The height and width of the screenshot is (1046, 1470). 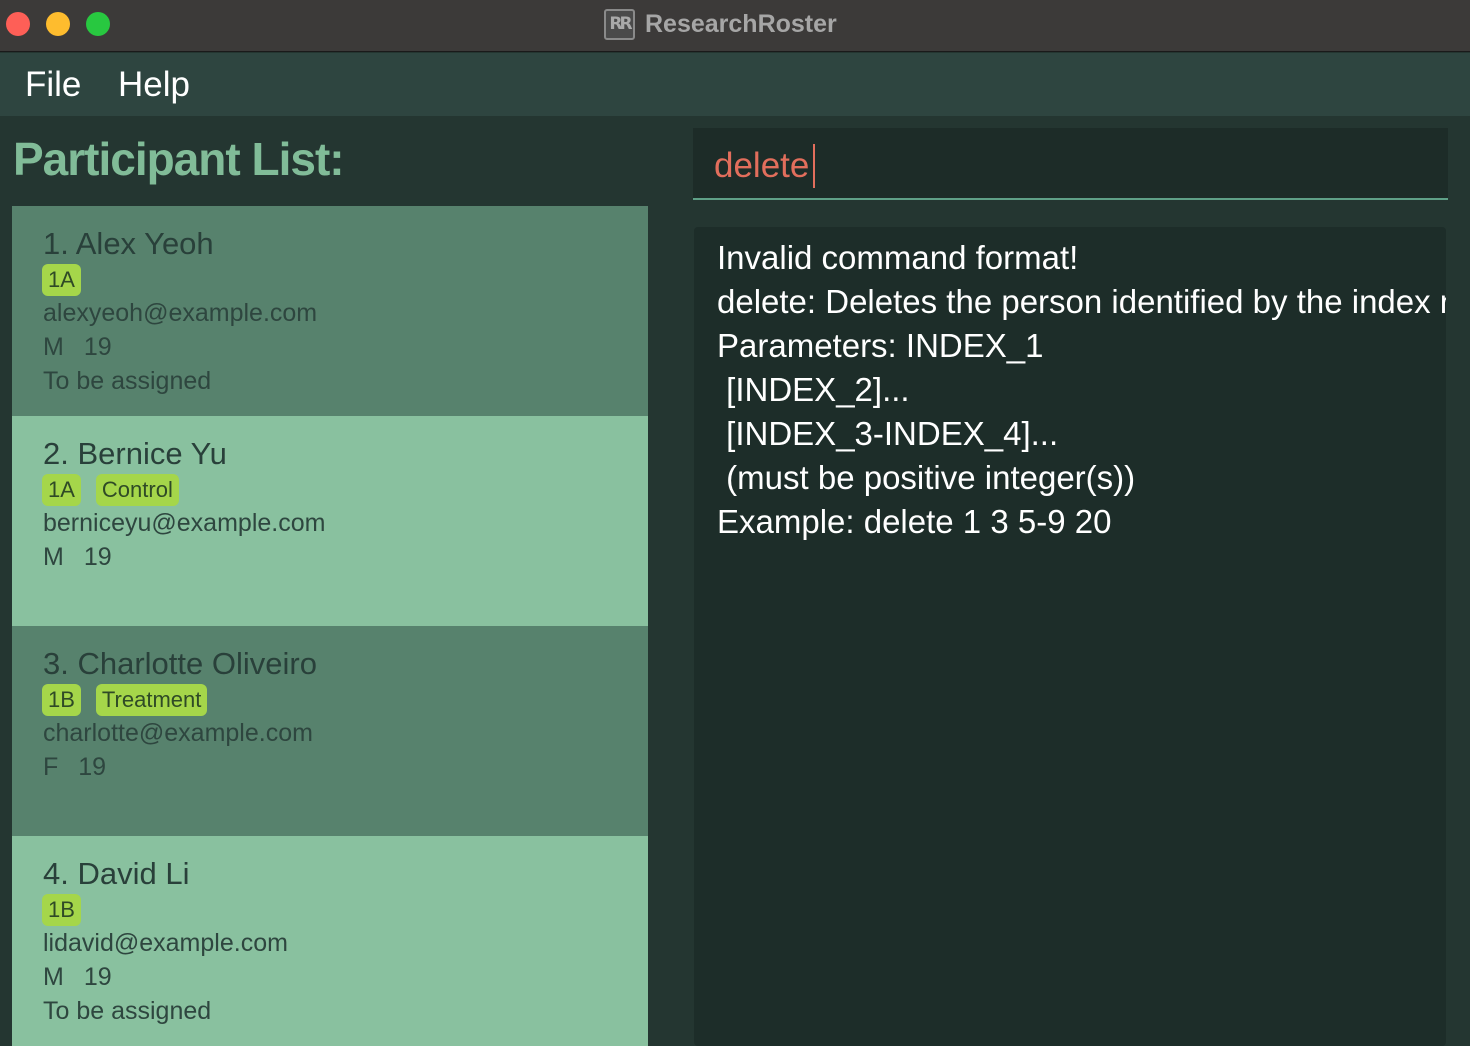 I want to click on menu-bar: File Help, so click(x=735, y=84).